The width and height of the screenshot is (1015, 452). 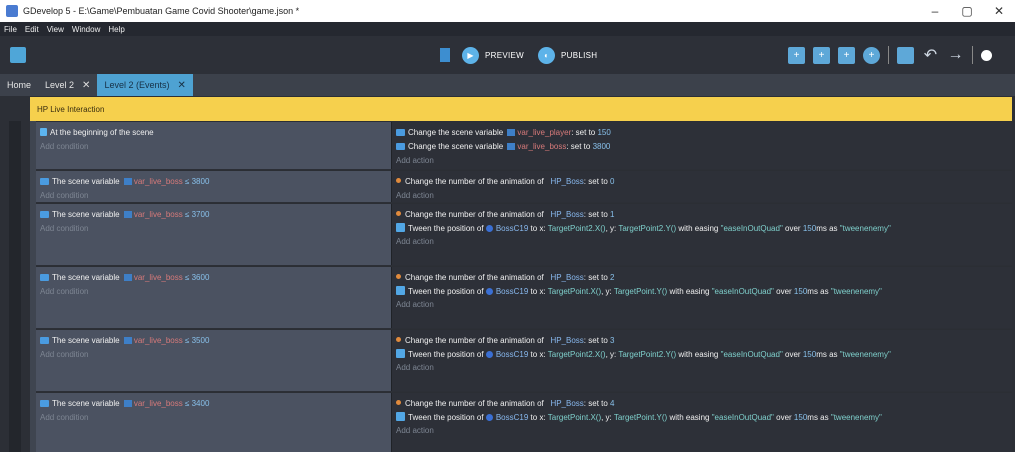 What do you see at coordinates (19, 85) in the screenshot?
I see `tab-home: Home` at bounding box center [19, 85].